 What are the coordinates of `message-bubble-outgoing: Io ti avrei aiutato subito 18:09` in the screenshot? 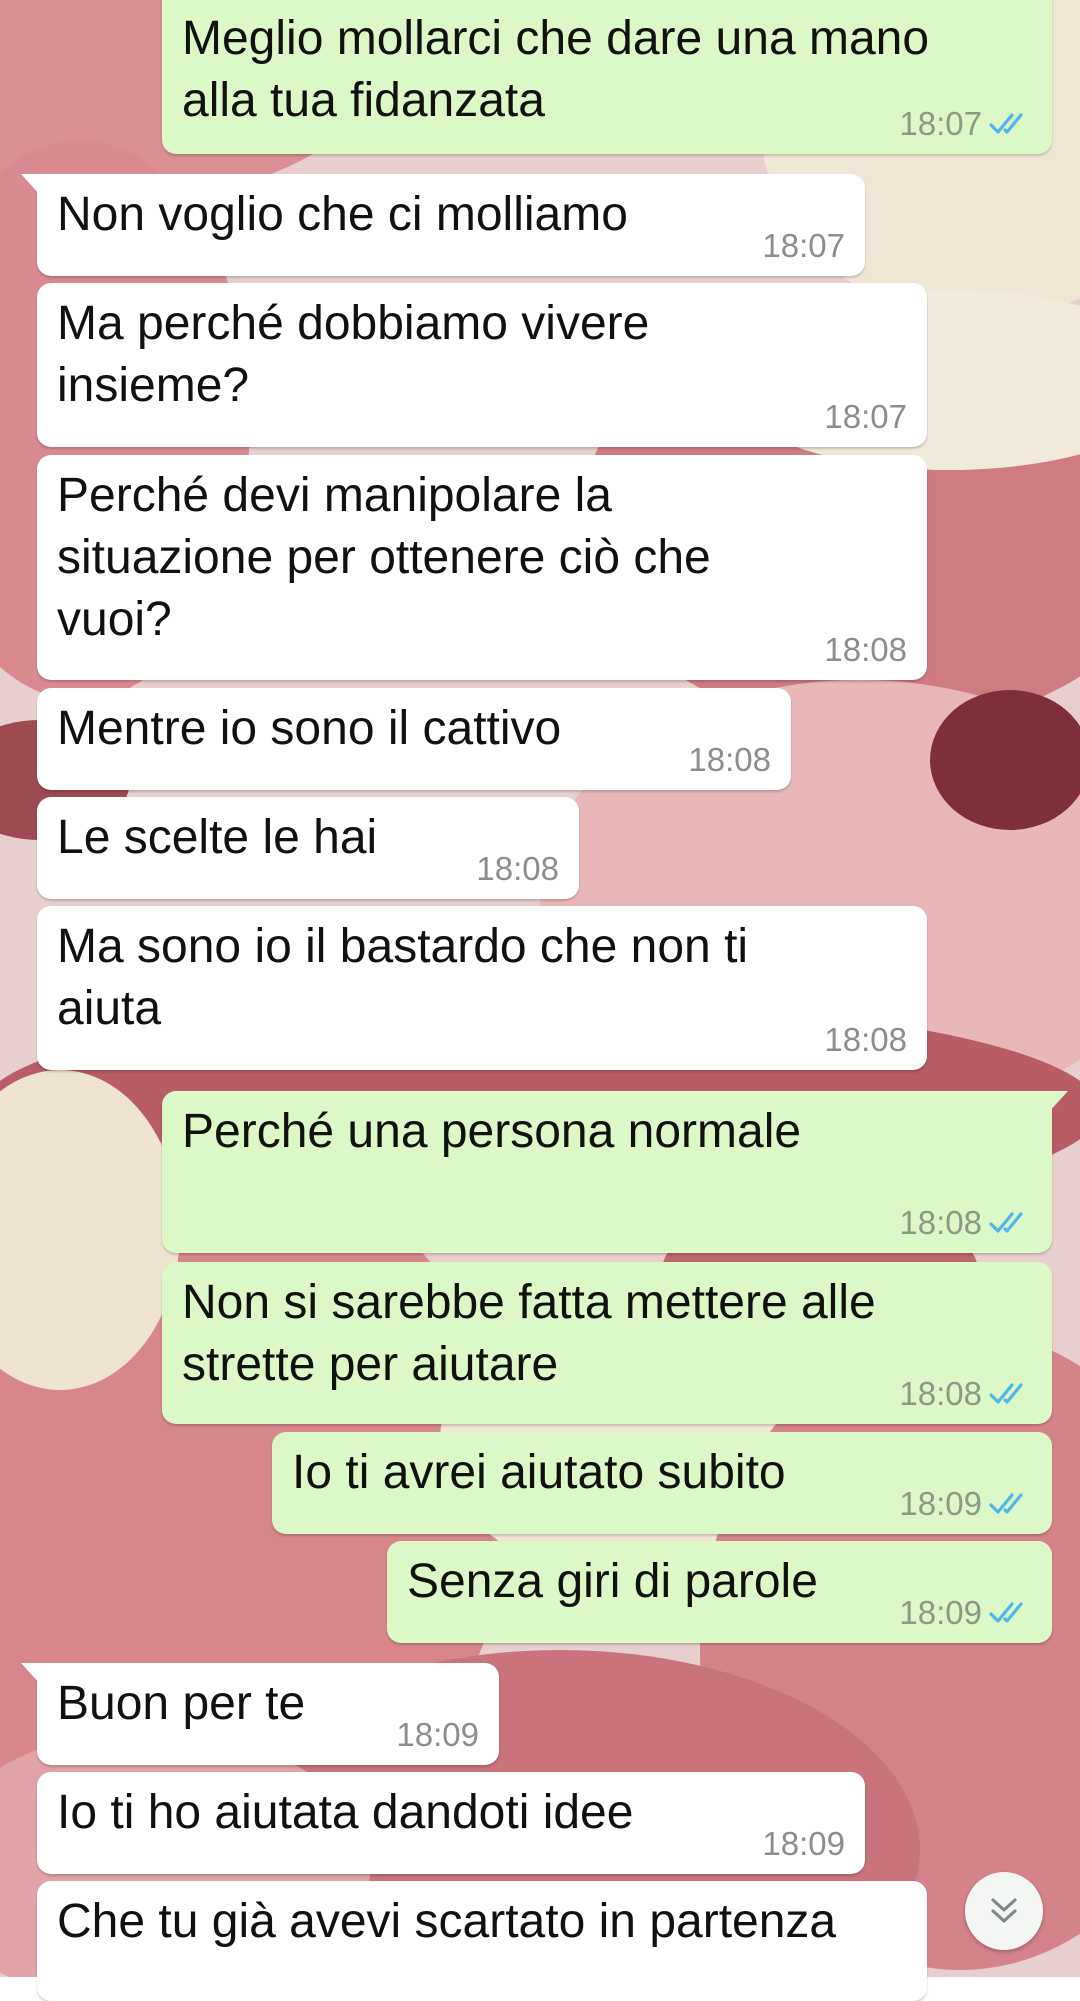 It's located at (662, 1483).